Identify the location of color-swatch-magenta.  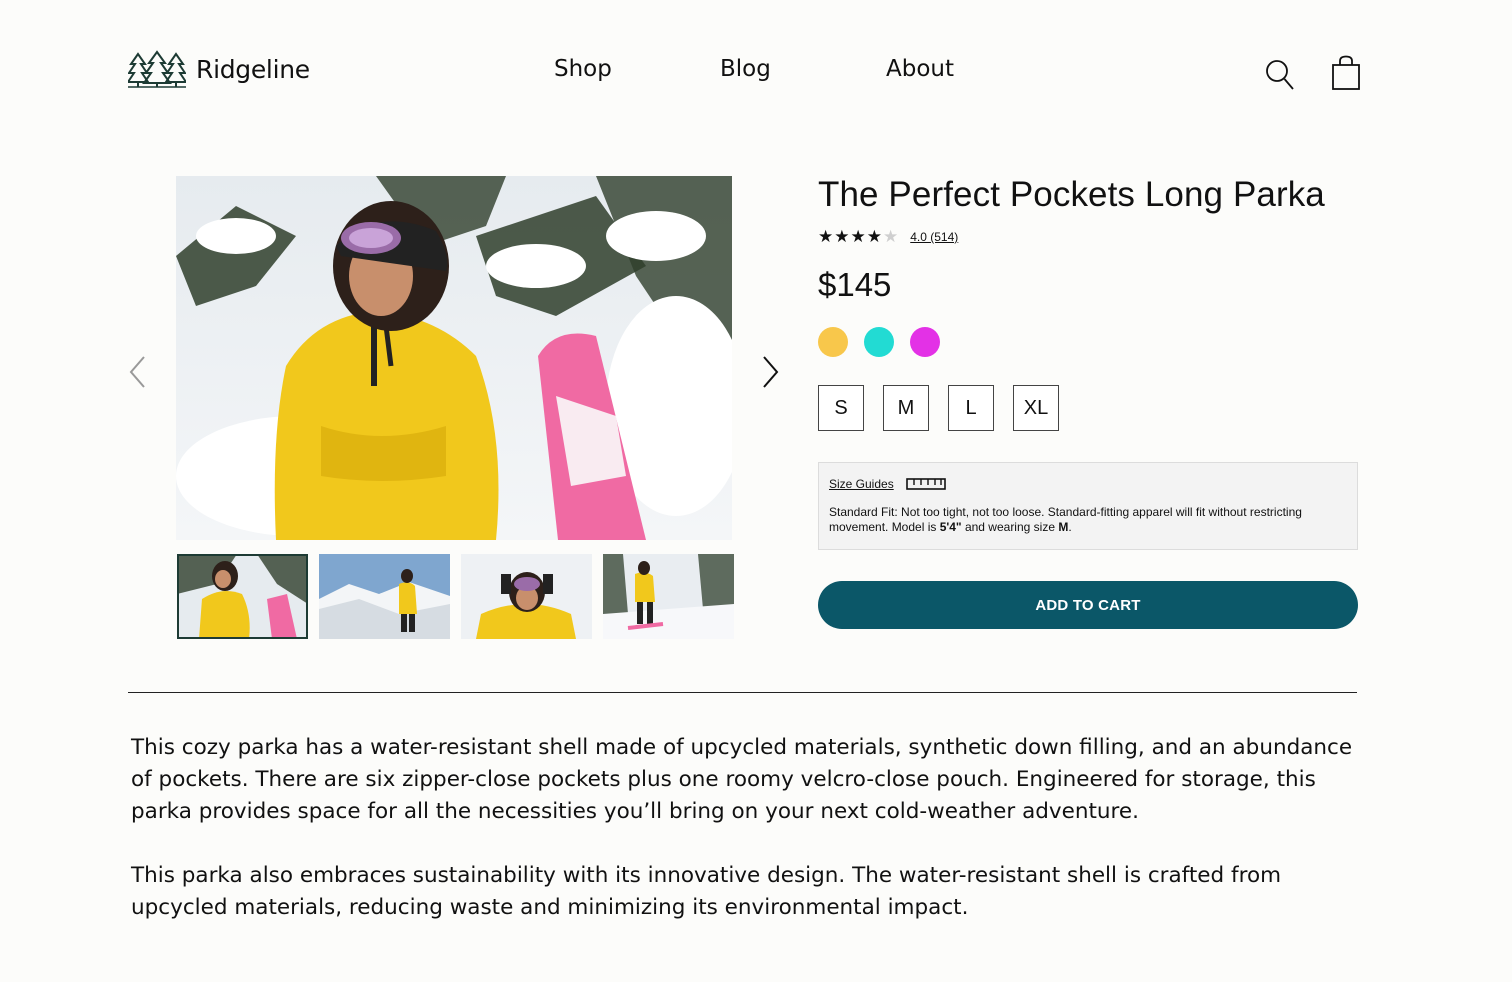
(925, 342).